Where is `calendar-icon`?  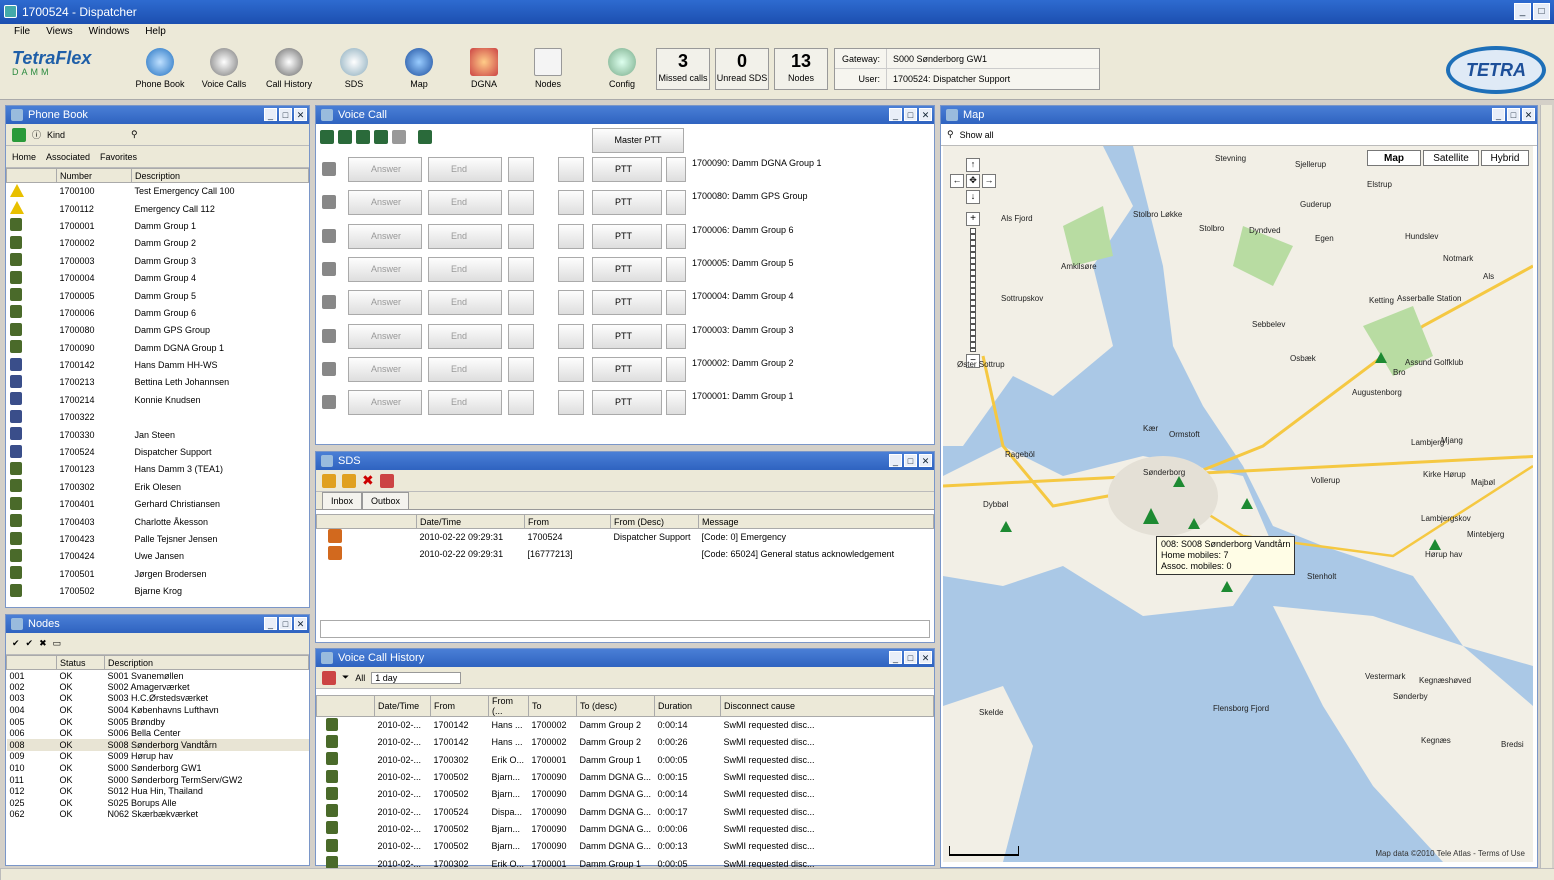
calendar-icon is located at coordinates (329, 677).